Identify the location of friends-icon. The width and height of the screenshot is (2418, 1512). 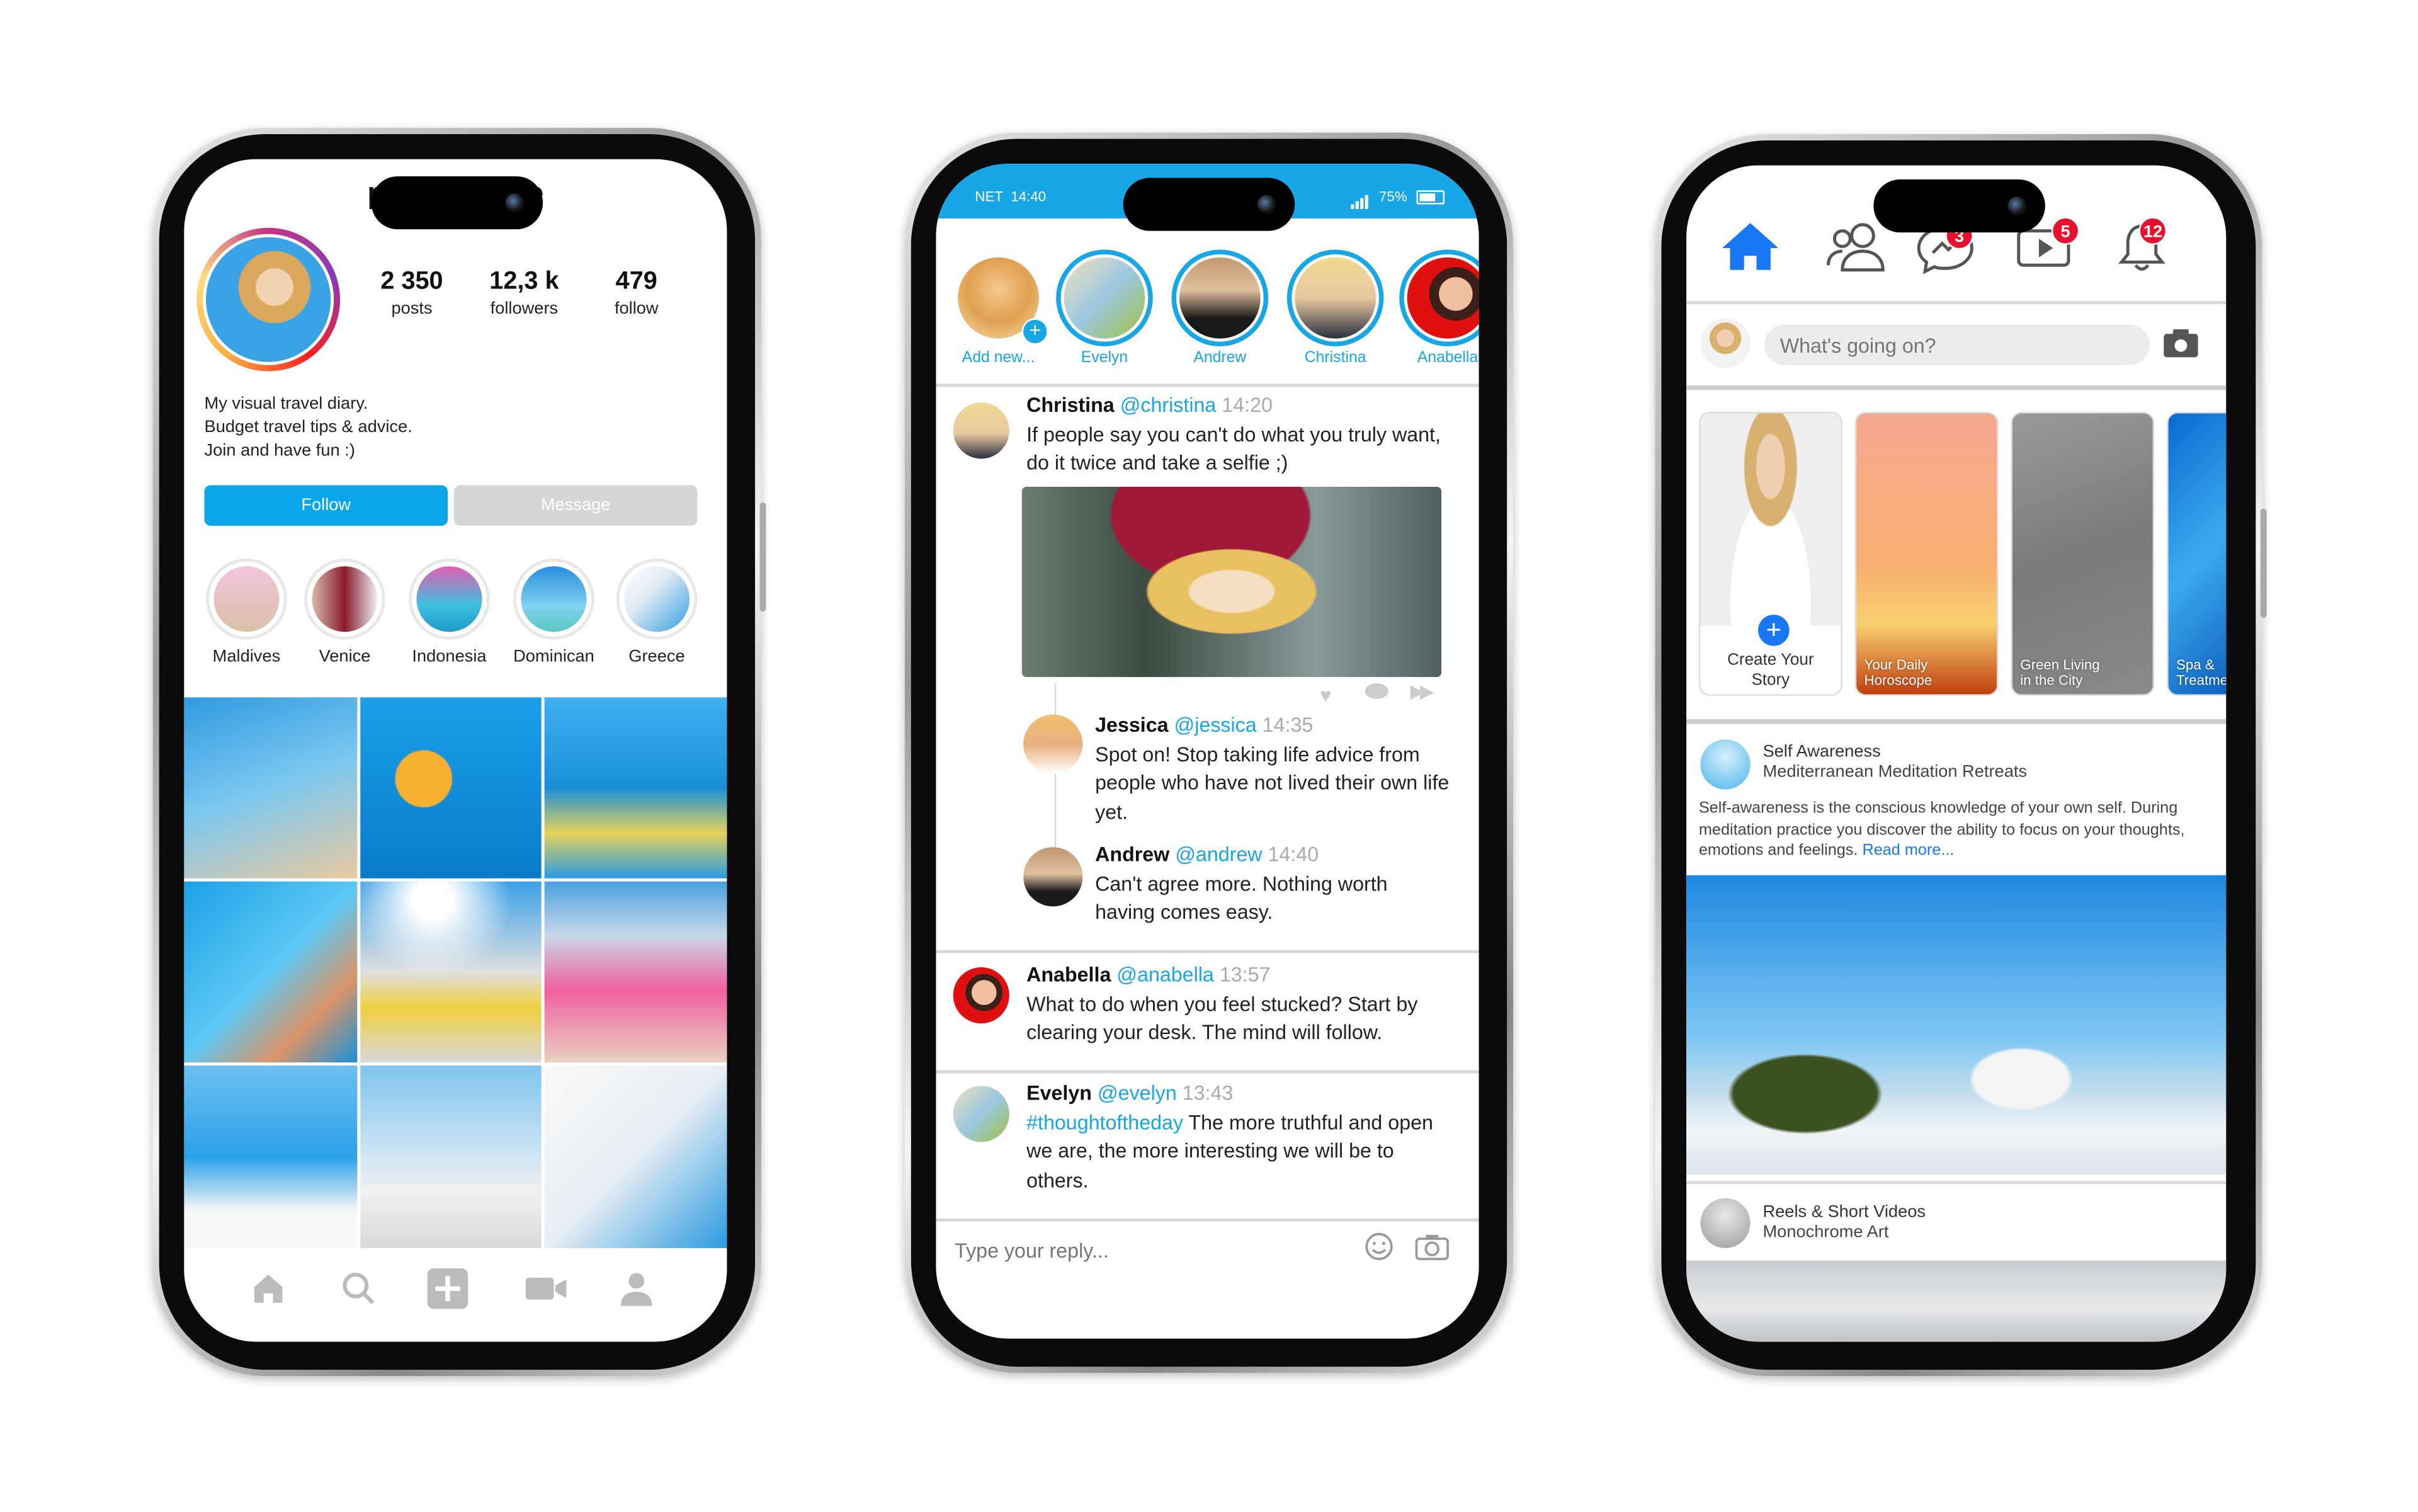
(1855, 247).